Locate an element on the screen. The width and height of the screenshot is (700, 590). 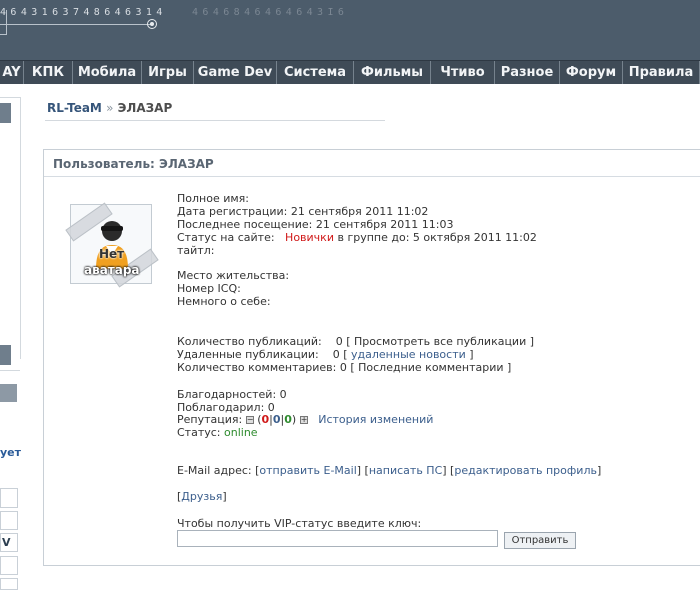
online-status-row: Статус: online is located at coordinates (217, 432).